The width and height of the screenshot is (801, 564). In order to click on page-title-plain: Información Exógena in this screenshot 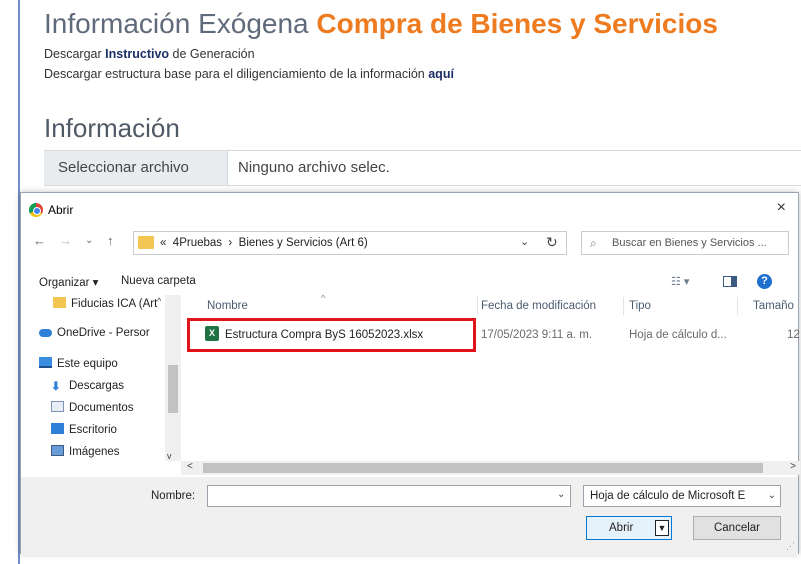, I will do `click(180, 23)`.